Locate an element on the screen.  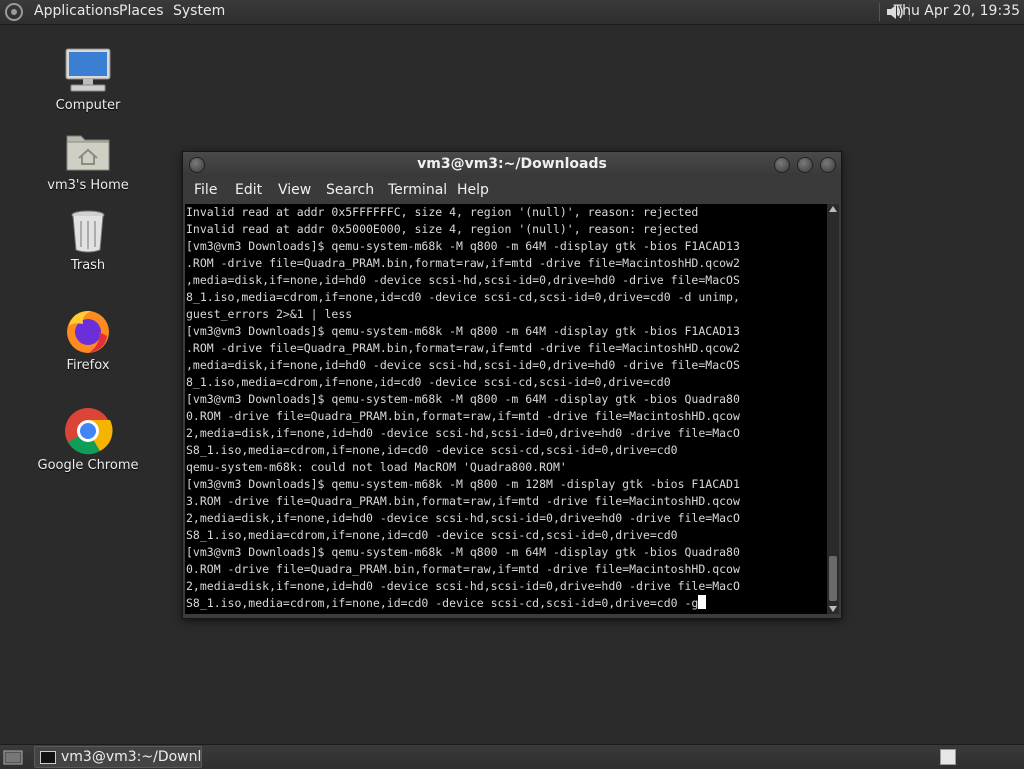
firefox-icon is located at coordinates (88, 331).